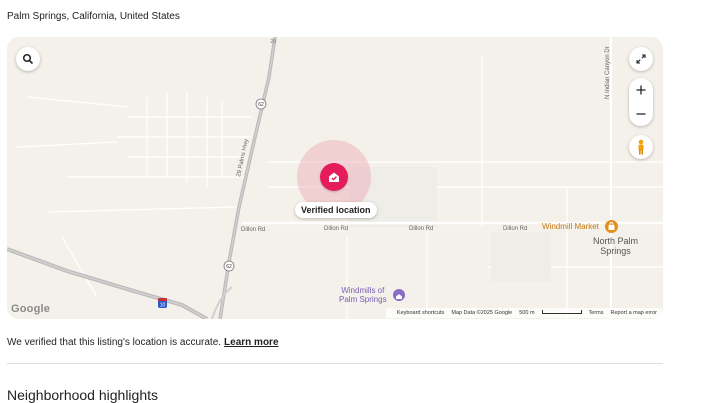 The height and width of the screenshot is (403, 706). Describe the element at coordinates (93, 16) in the screenshot. I see `location-title: Palm Springs, California, United States` at that location.